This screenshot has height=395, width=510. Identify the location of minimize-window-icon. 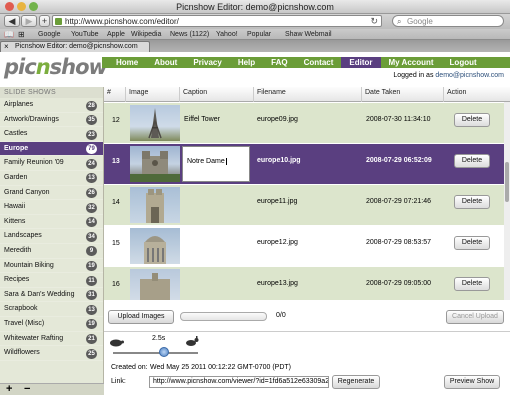
(21, 6).